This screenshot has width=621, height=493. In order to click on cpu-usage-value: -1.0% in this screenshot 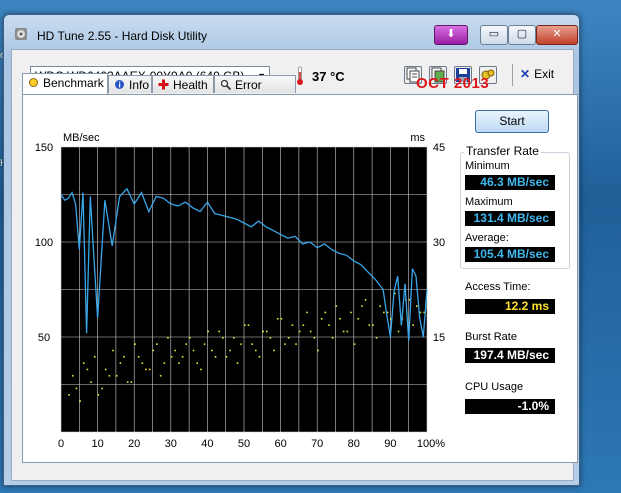, I will do `click(510, 406)`.